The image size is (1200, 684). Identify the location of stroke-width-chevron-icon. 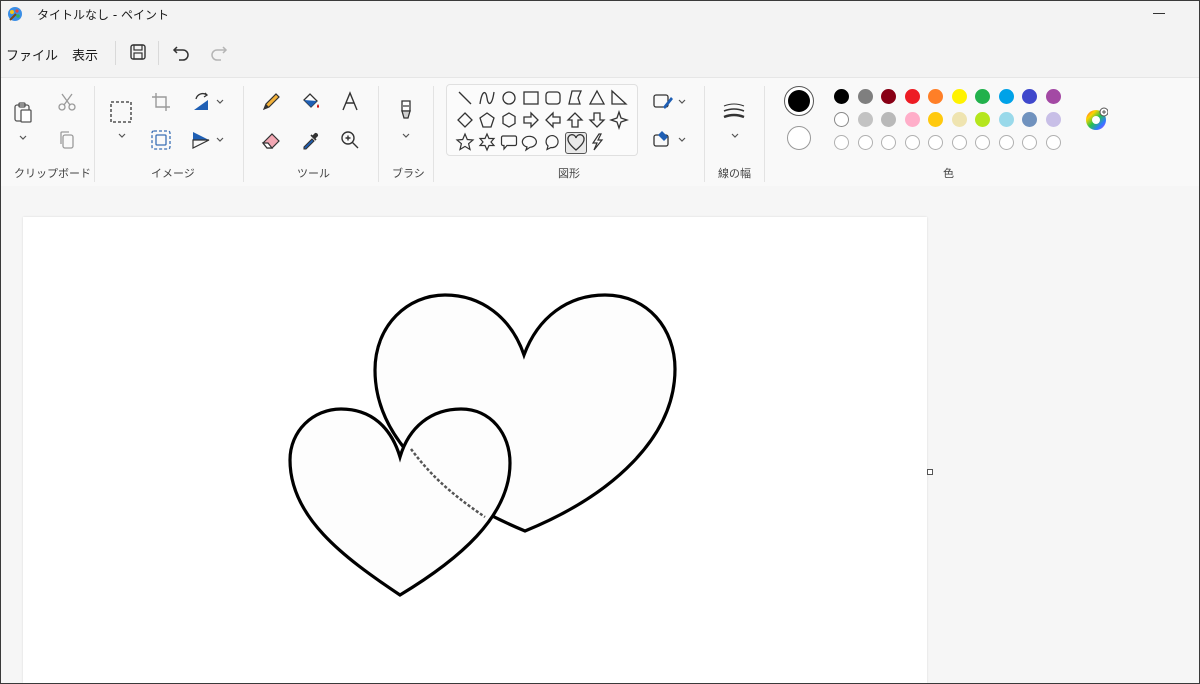
(735, 136).